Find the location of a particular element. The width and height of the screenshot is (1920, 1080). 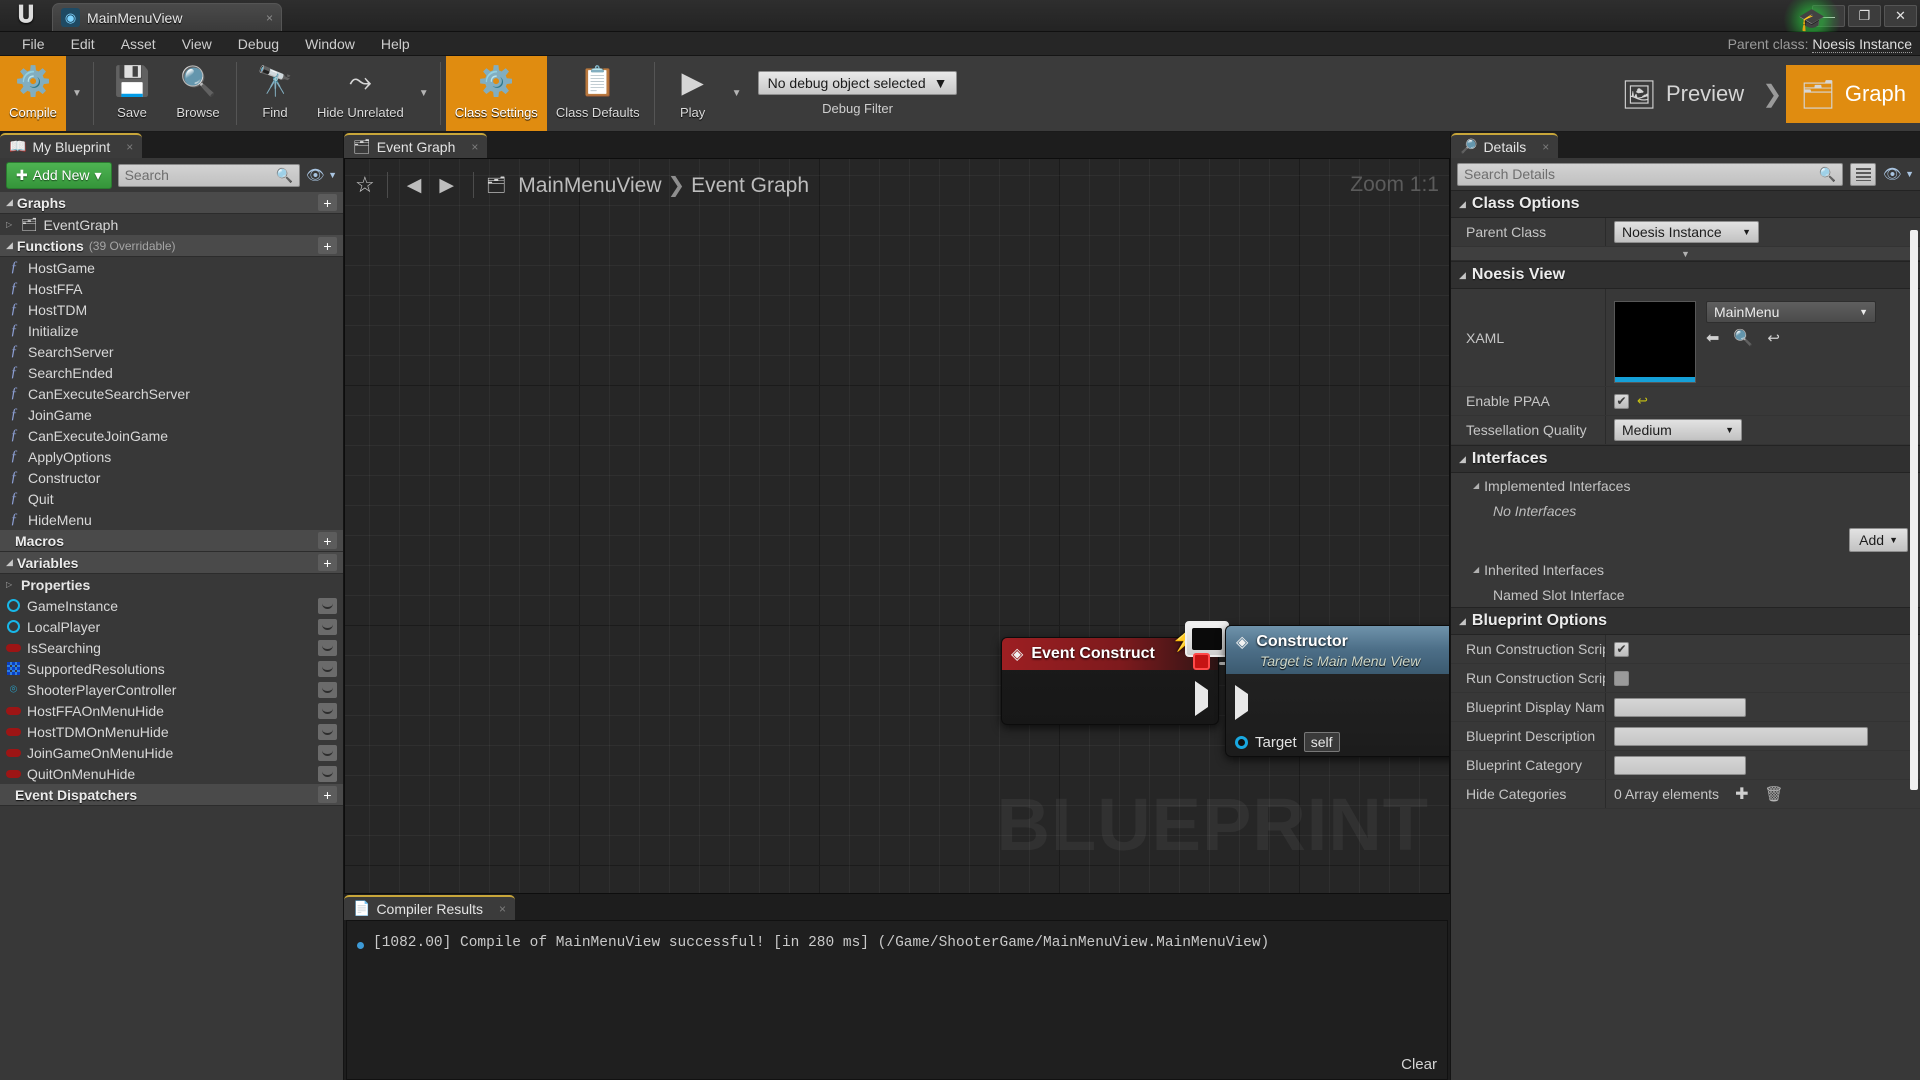

add-graph-button: + is located at coordinates (327, 202).